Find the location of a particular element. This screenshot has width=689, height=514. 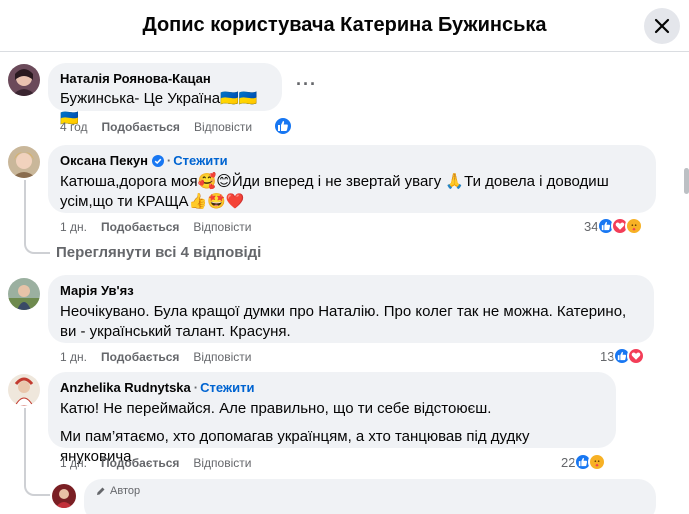

more-options-button: ··· is located at coordinates (306, 84).